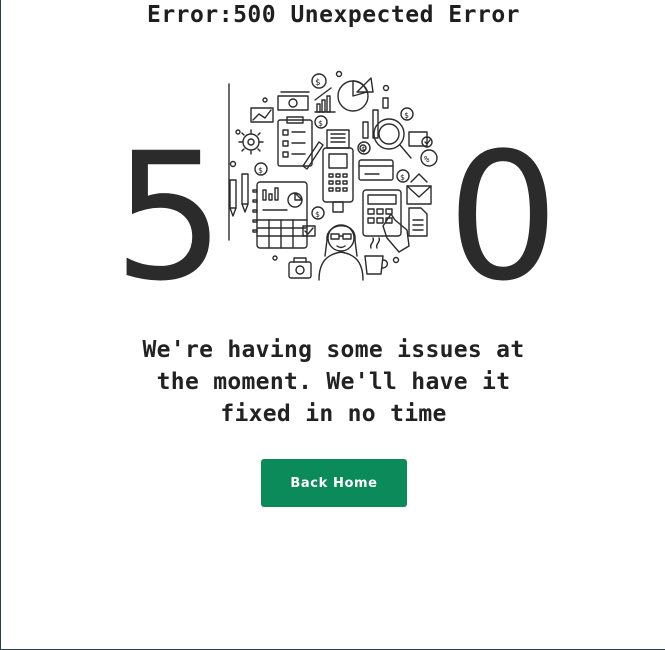 The image size is (665, 650). Describe the element at coordinates (251, 142) in the screenshot. I see `gear-icon` at that location.